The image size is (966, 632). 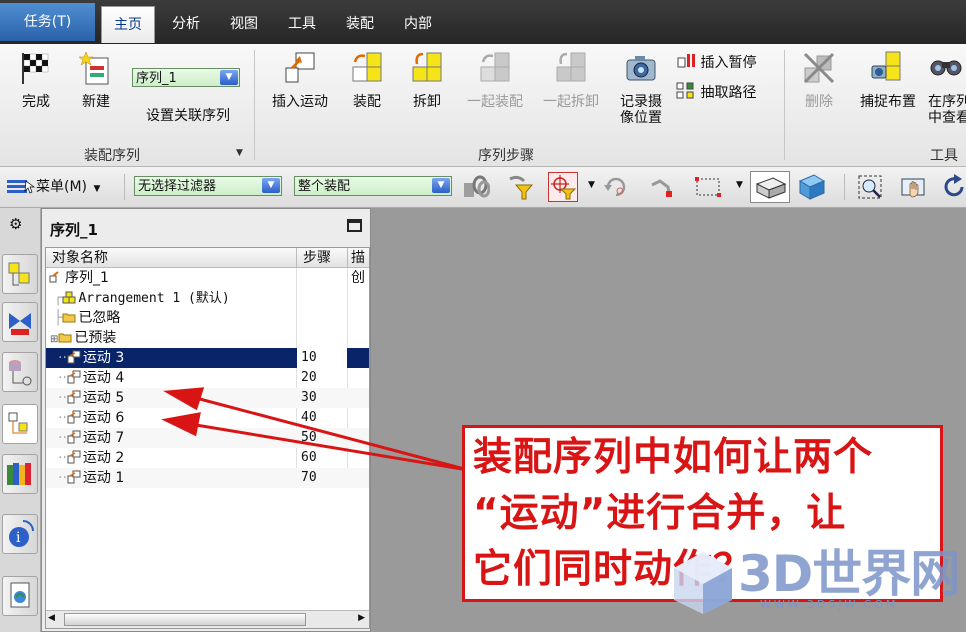 I want to click on watermark-cube-icon, so click(x=703, y=583).